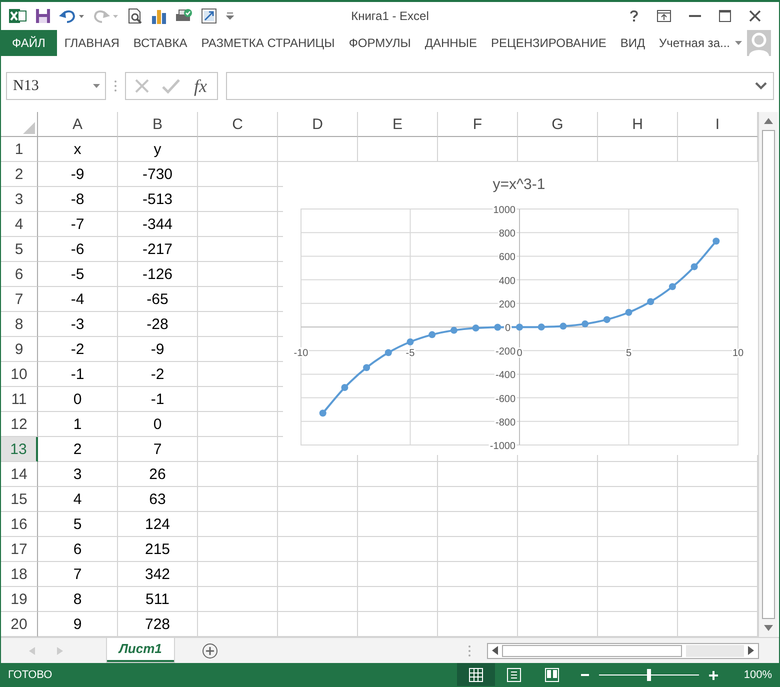  I want to click on column-header: E, so click(398, 124).